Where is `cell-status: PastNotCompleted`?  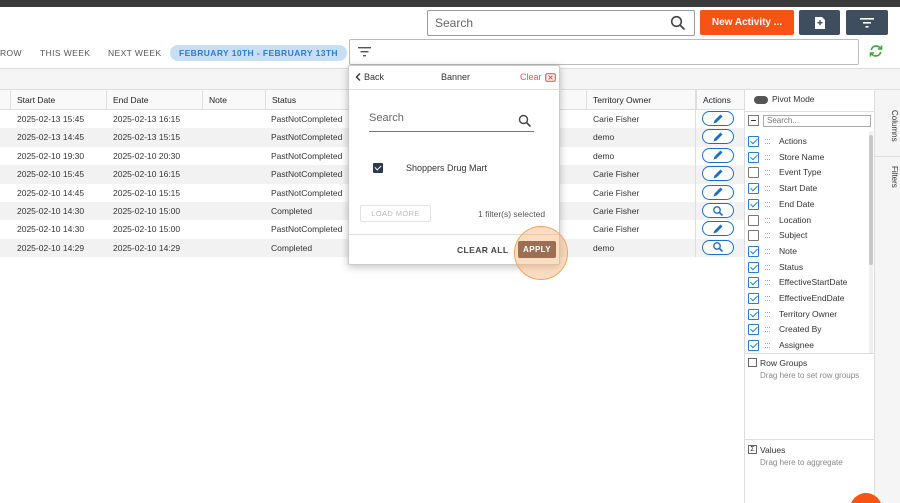 cell-status: PastNotCompleted is located at coordinates (307, 229).